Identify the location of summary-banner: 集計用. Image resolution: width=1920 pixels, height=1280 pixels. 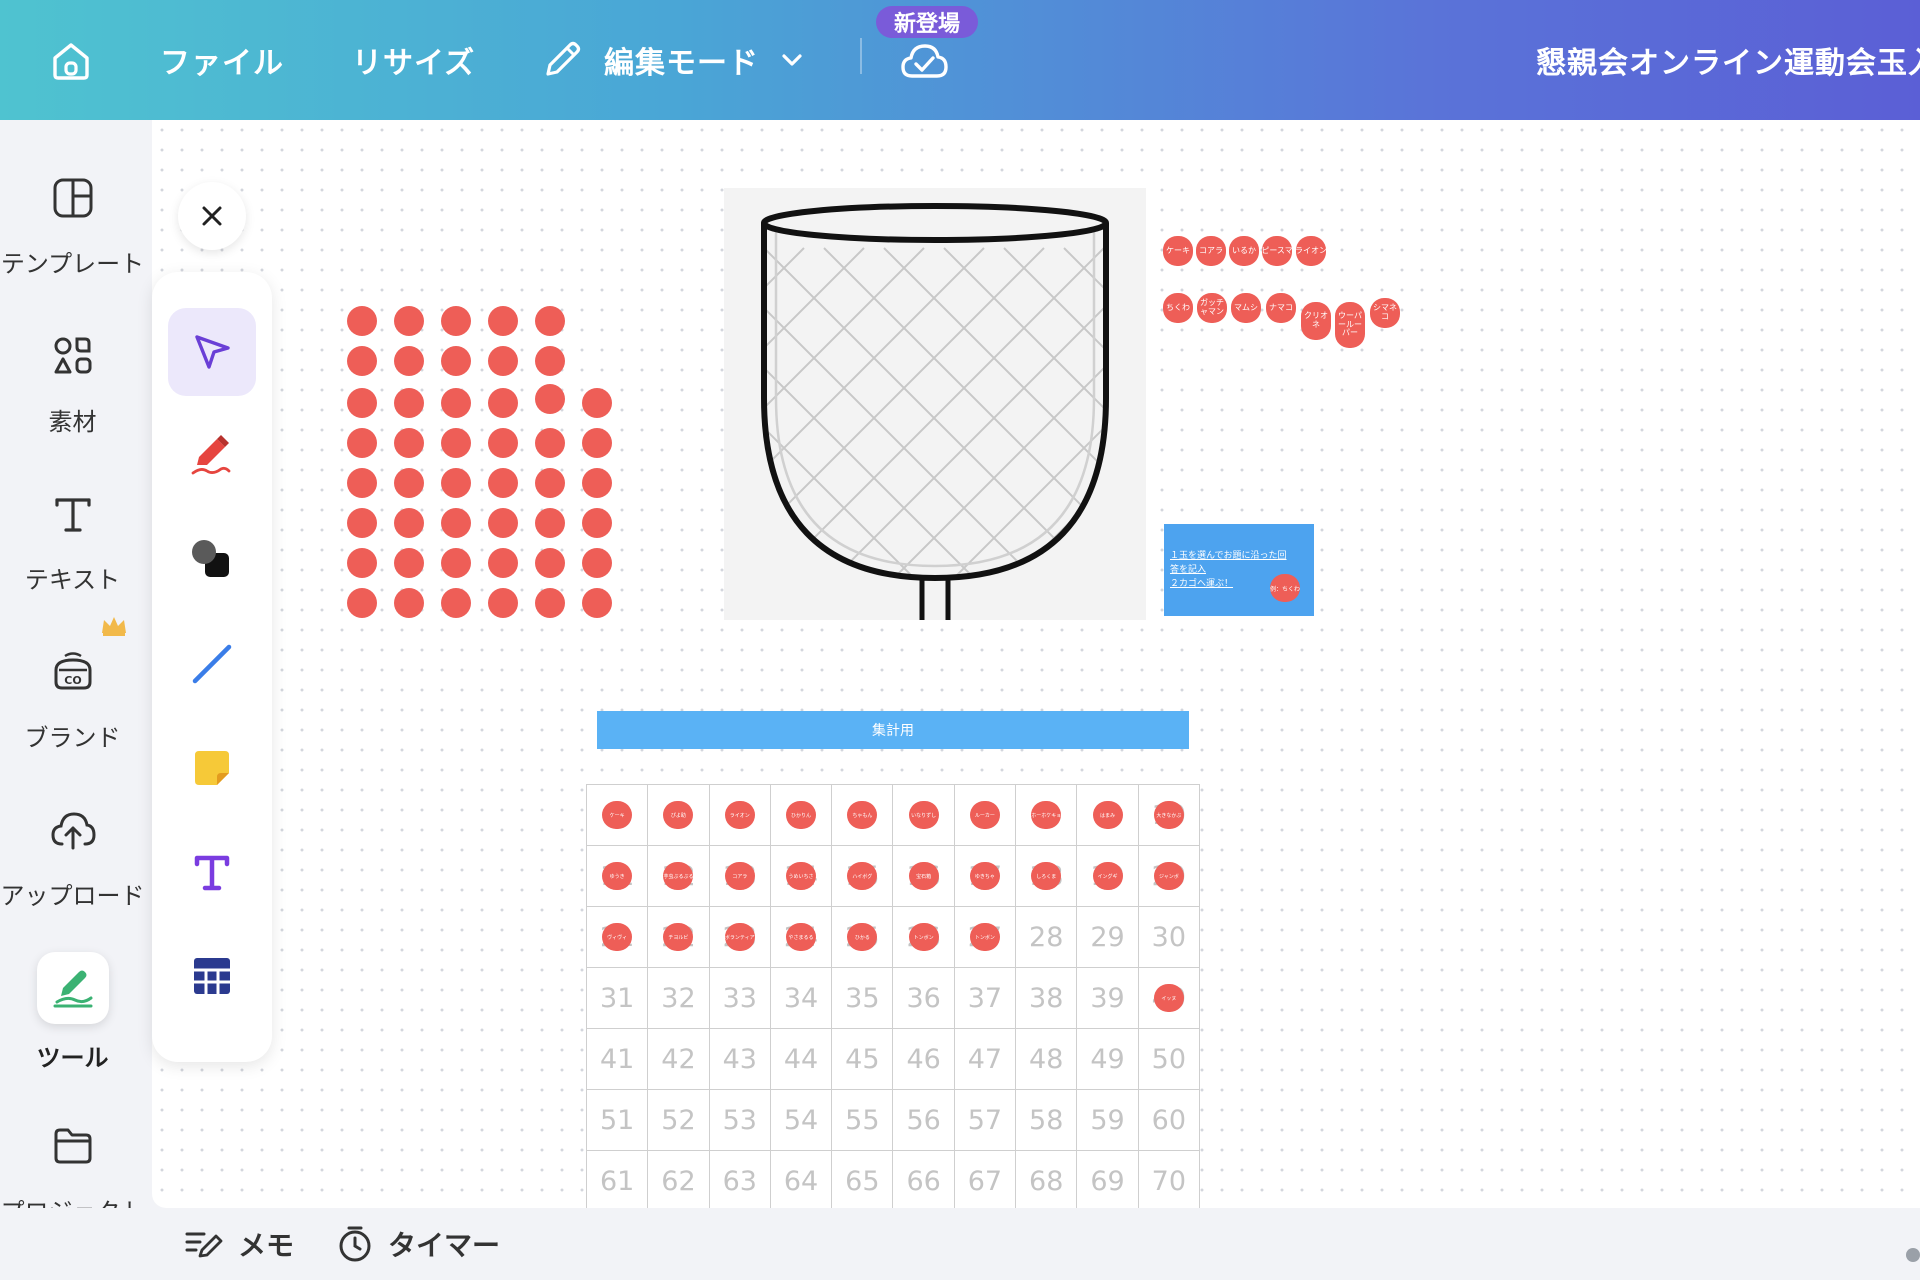
(893, 730).